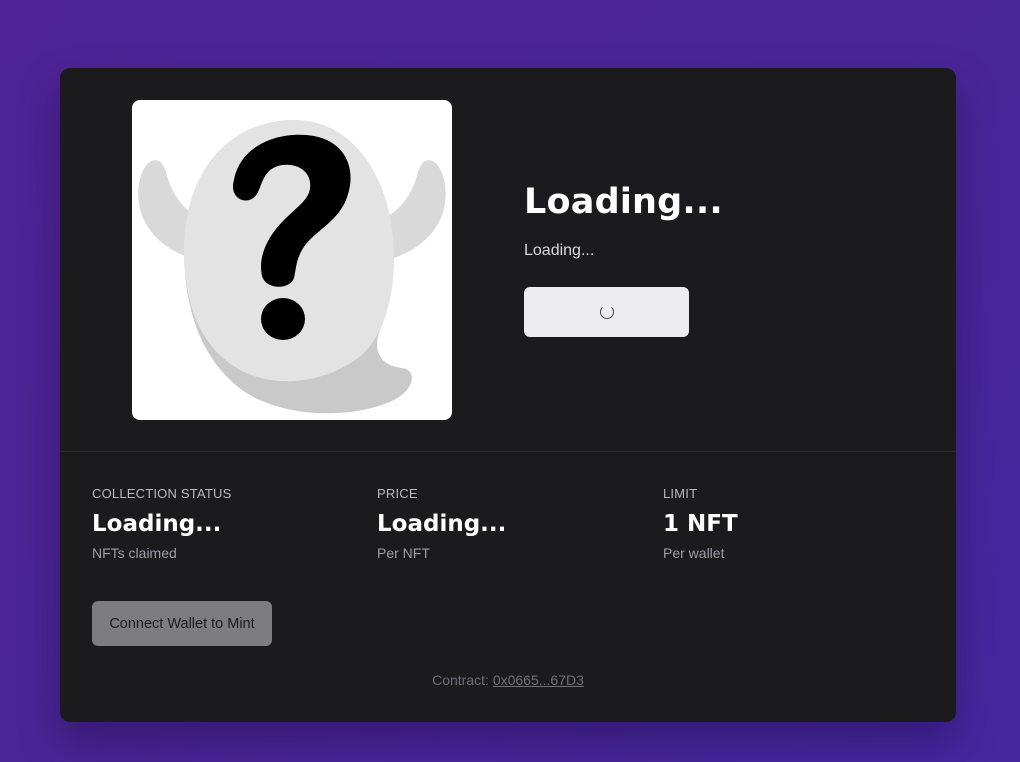 This screenshot has width=1020, height=762. I want to click on stat-sub: NFTs claimed, so click(134, 553).